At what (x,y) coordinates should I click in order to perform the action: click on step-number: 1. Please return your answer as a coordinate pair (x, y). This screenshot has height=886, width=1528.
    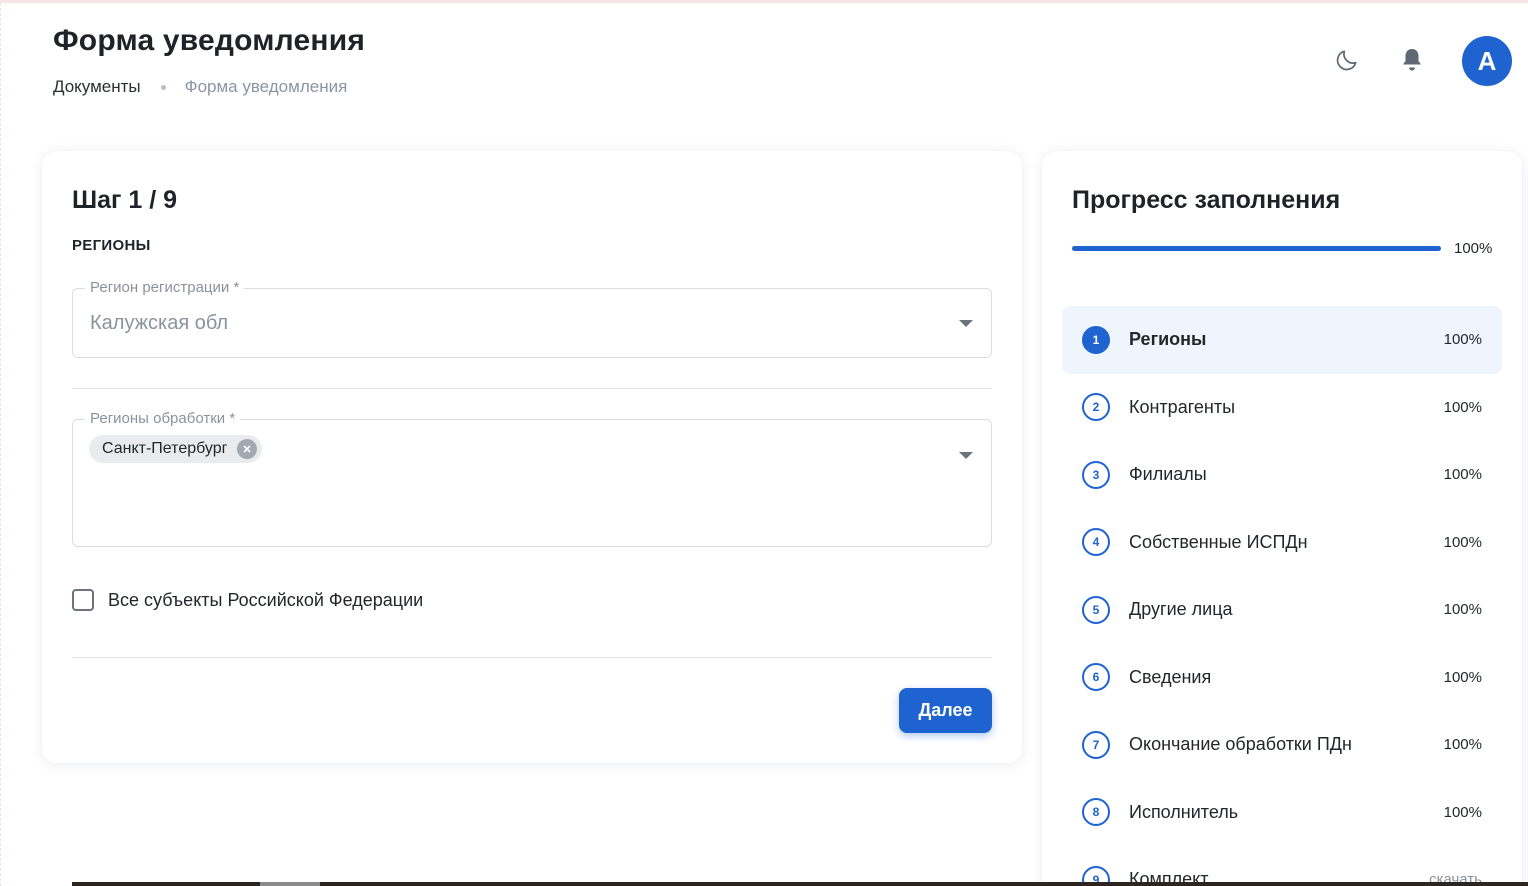
    Looking at the image, I should click on (1096, 339).